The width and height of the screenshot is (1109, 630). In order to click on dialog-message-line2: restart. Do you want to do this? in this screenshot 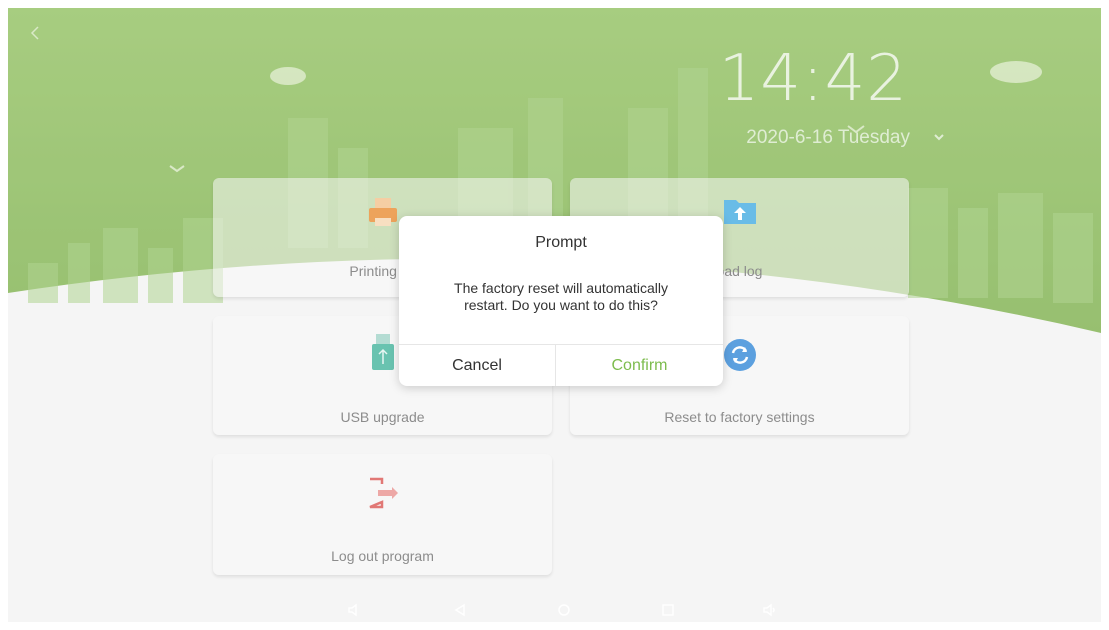, I will do `click(561, 305)`.